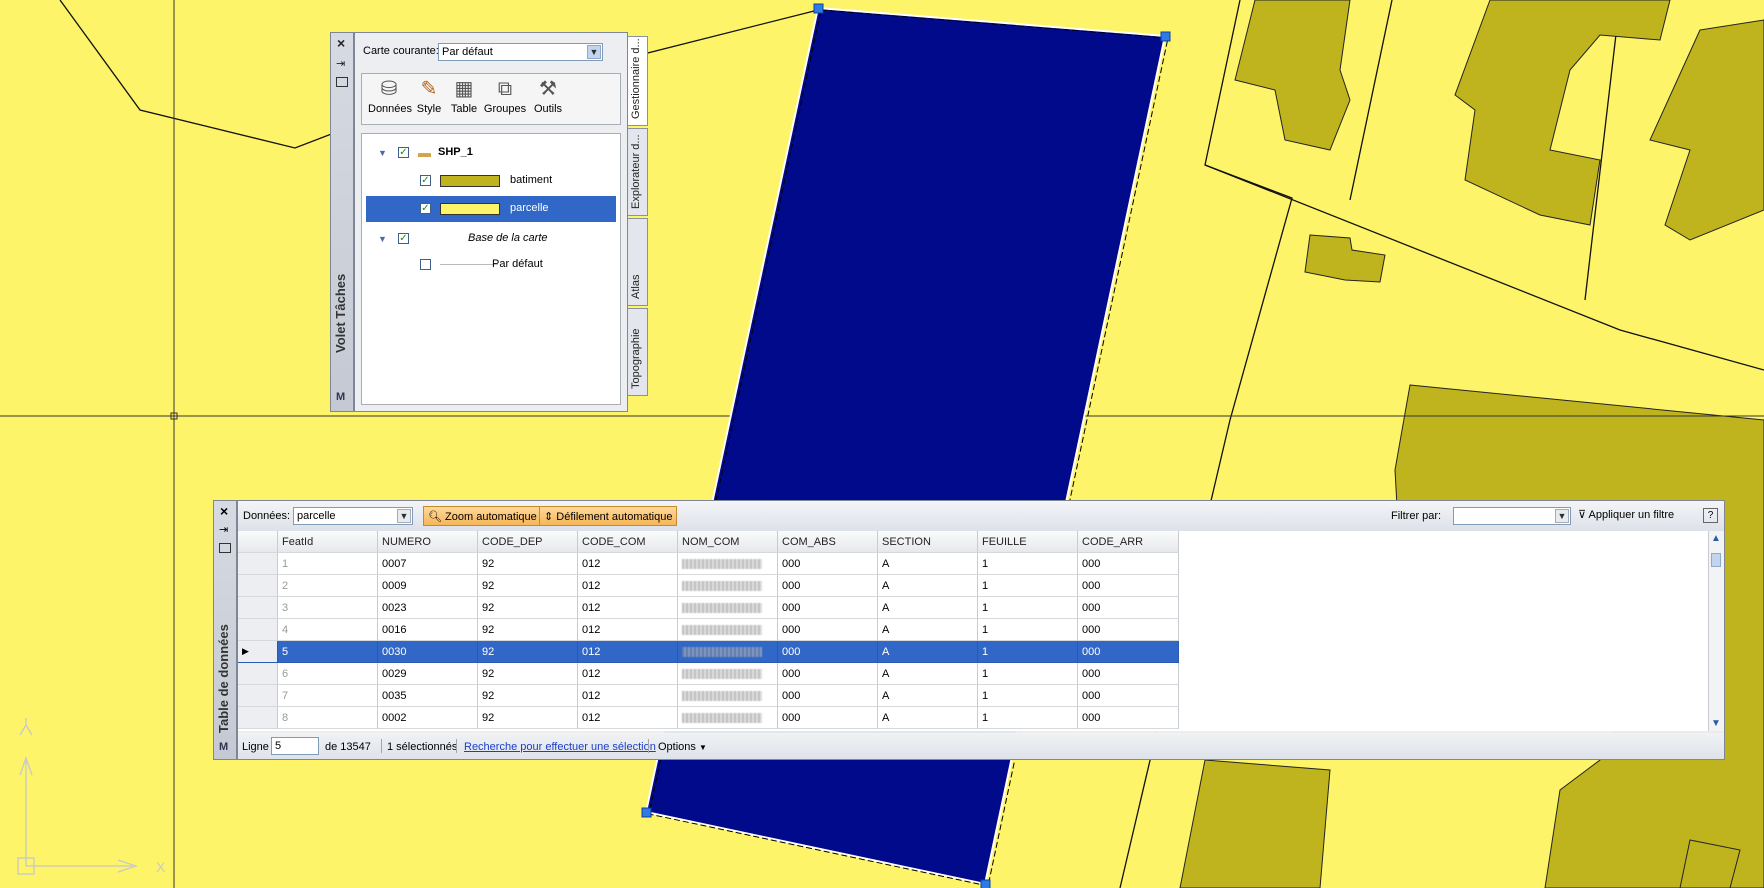 This screenshot has width=1764, height=888. Describe the element at coordinates (390, 96) in the screenshot. I see `data-button: ⛁ Données` at that location.